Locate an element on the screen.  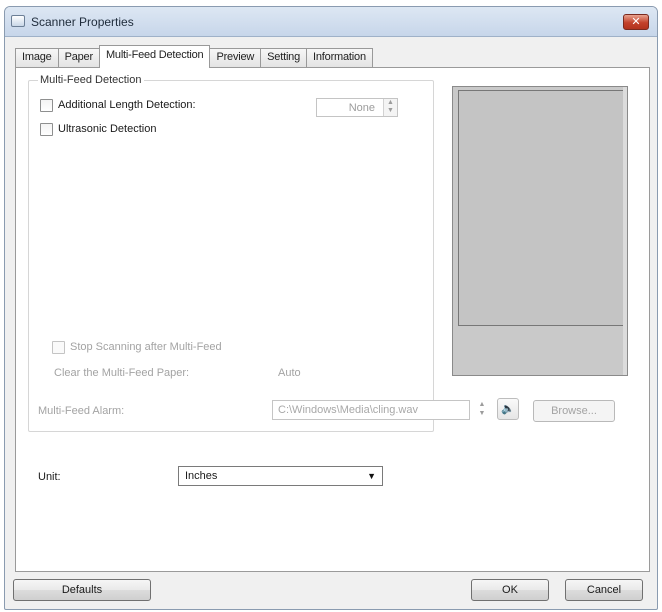
window-title: Scanner Properties is located at coordinates (82, 22).